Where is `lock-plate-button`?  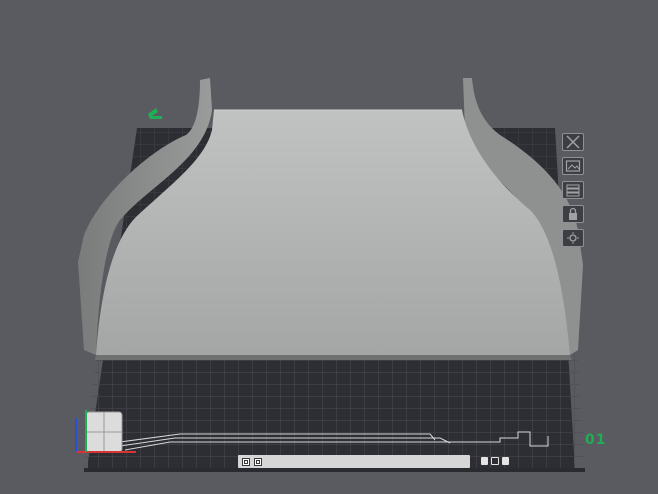 lock-plate-button is located at coordinates (573, 214).